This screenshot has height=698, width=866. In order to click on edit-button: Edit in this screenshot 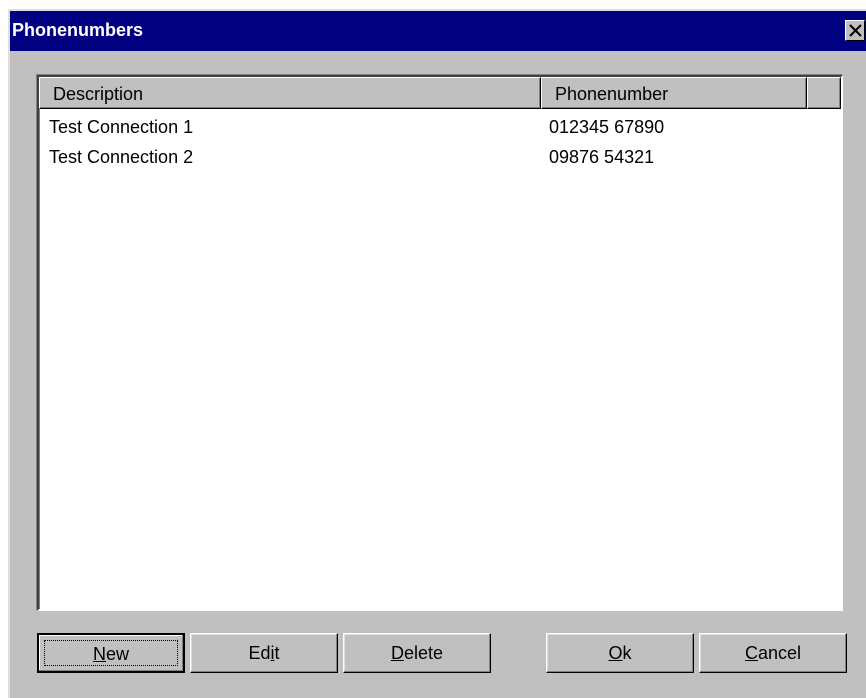, I will do `click(264, 653)`.